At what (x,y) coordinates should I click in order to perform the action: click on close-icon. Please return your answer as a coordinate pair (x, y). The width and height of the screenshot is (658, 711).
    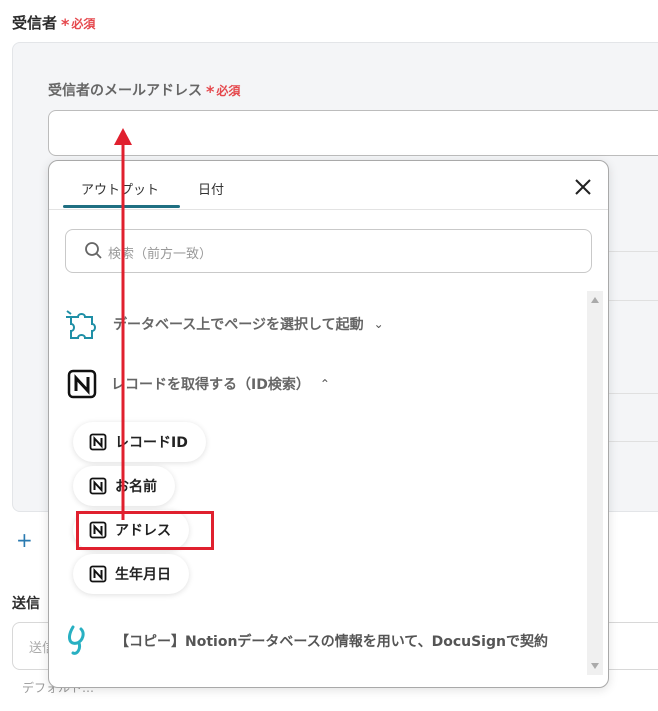
    Looking at the image, I should click on (583, 187).